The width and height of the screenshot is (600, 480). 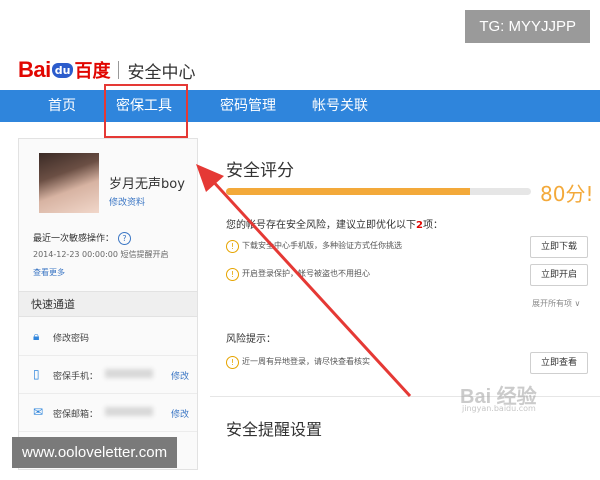 I want to click on logo-baidu-cn: 百度, so click(x=92, y=71).